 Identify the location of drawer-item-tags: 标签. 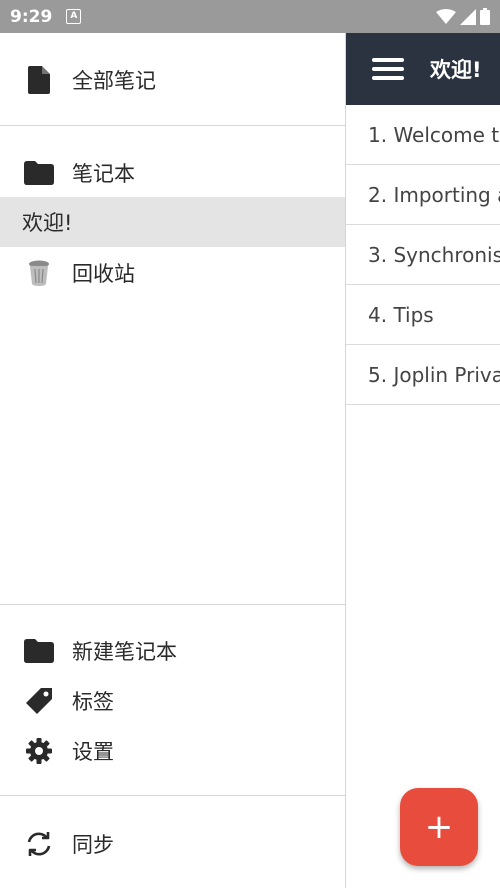
(172, 701).